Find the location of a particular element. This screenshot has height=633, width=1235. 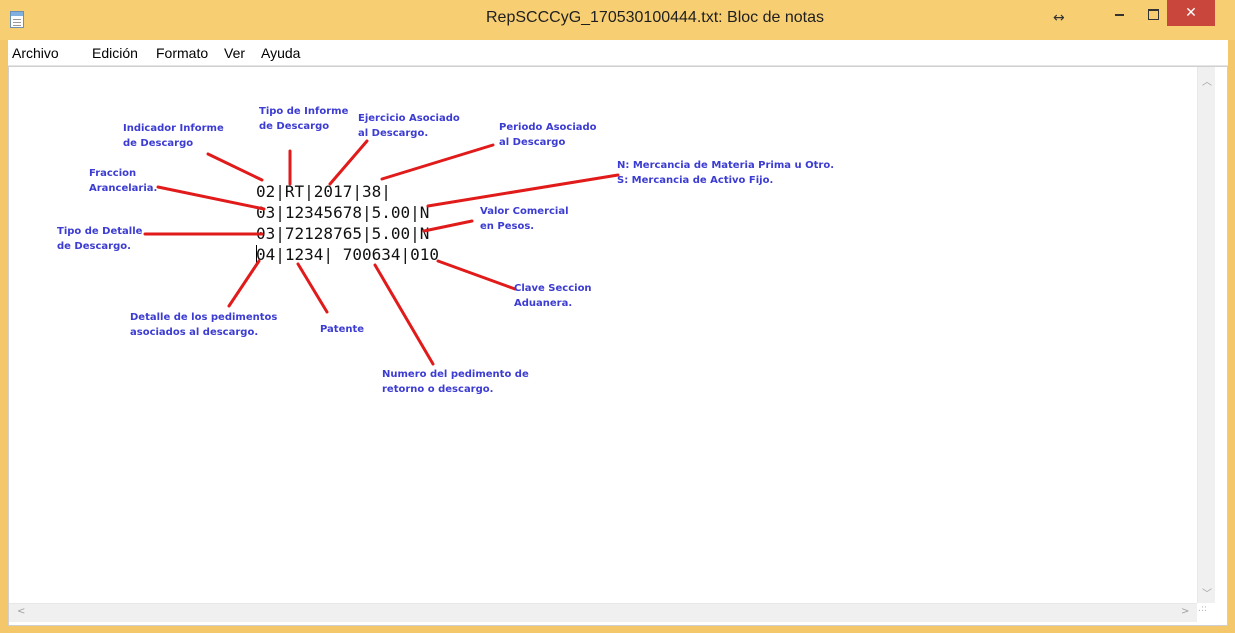

note-clave-seccion: Clave Seccion Aduanera. is located at coordinates (553, 296).